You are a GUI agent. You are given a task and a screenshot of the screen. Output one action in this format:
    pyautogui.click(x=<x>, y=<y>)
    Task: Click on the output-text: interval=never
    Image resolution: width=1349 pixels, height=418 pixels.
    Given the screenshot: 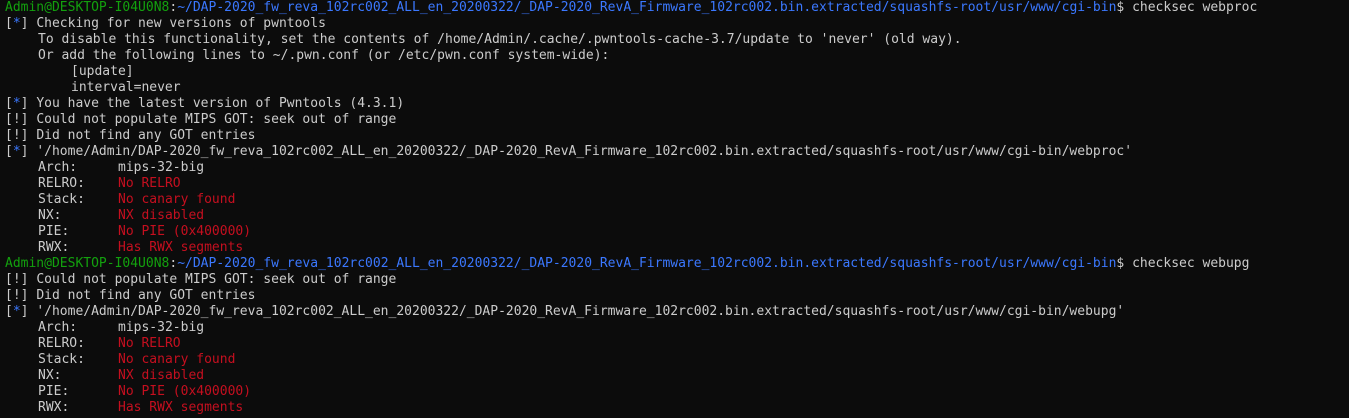 What is the action you would take?
    pyautogui.click(x=126, y=87)
    